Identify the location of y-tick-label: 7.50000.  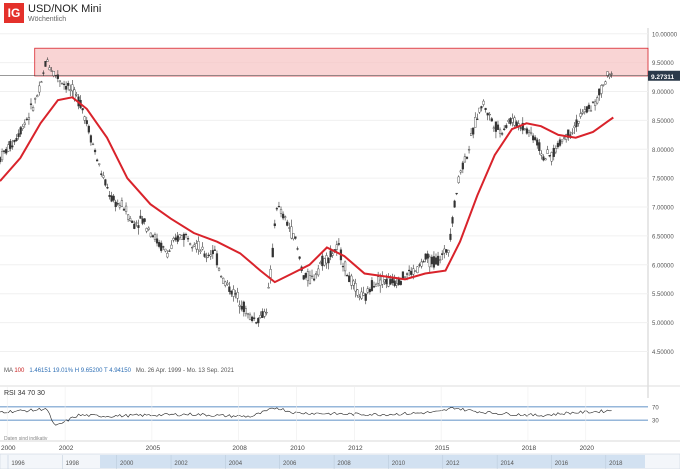
(663, 180).